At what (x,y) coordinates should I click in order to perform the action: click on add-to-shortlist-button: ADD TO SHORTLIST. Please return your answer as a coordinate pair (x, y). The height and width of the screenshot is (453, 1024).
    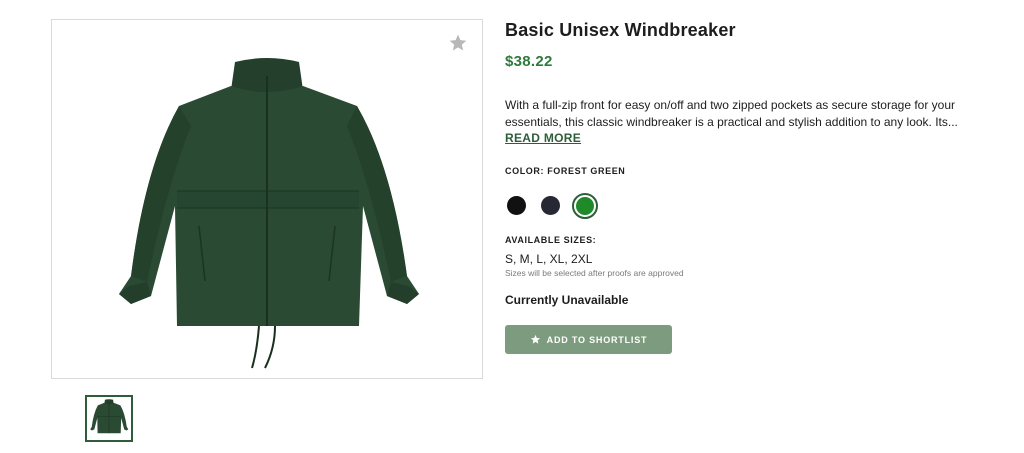
    Looking at the image, I should click on (588, 339).